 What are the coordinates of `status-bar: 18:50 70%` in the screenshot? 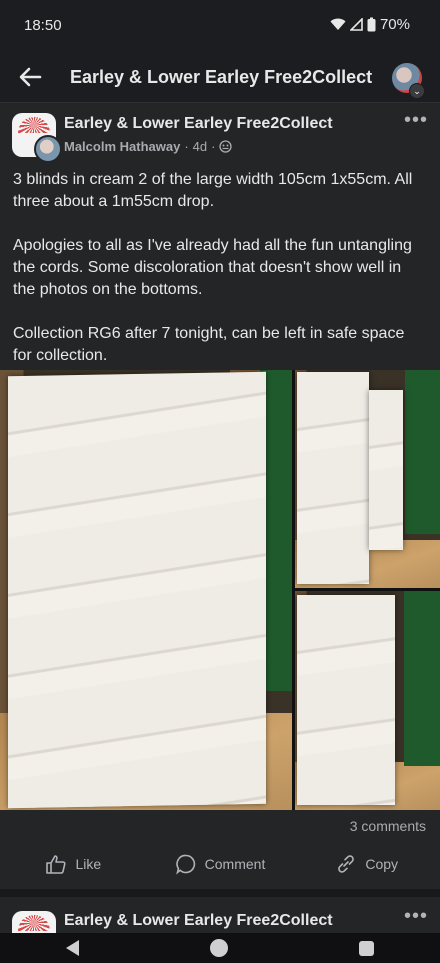 It's located at (220, 26).